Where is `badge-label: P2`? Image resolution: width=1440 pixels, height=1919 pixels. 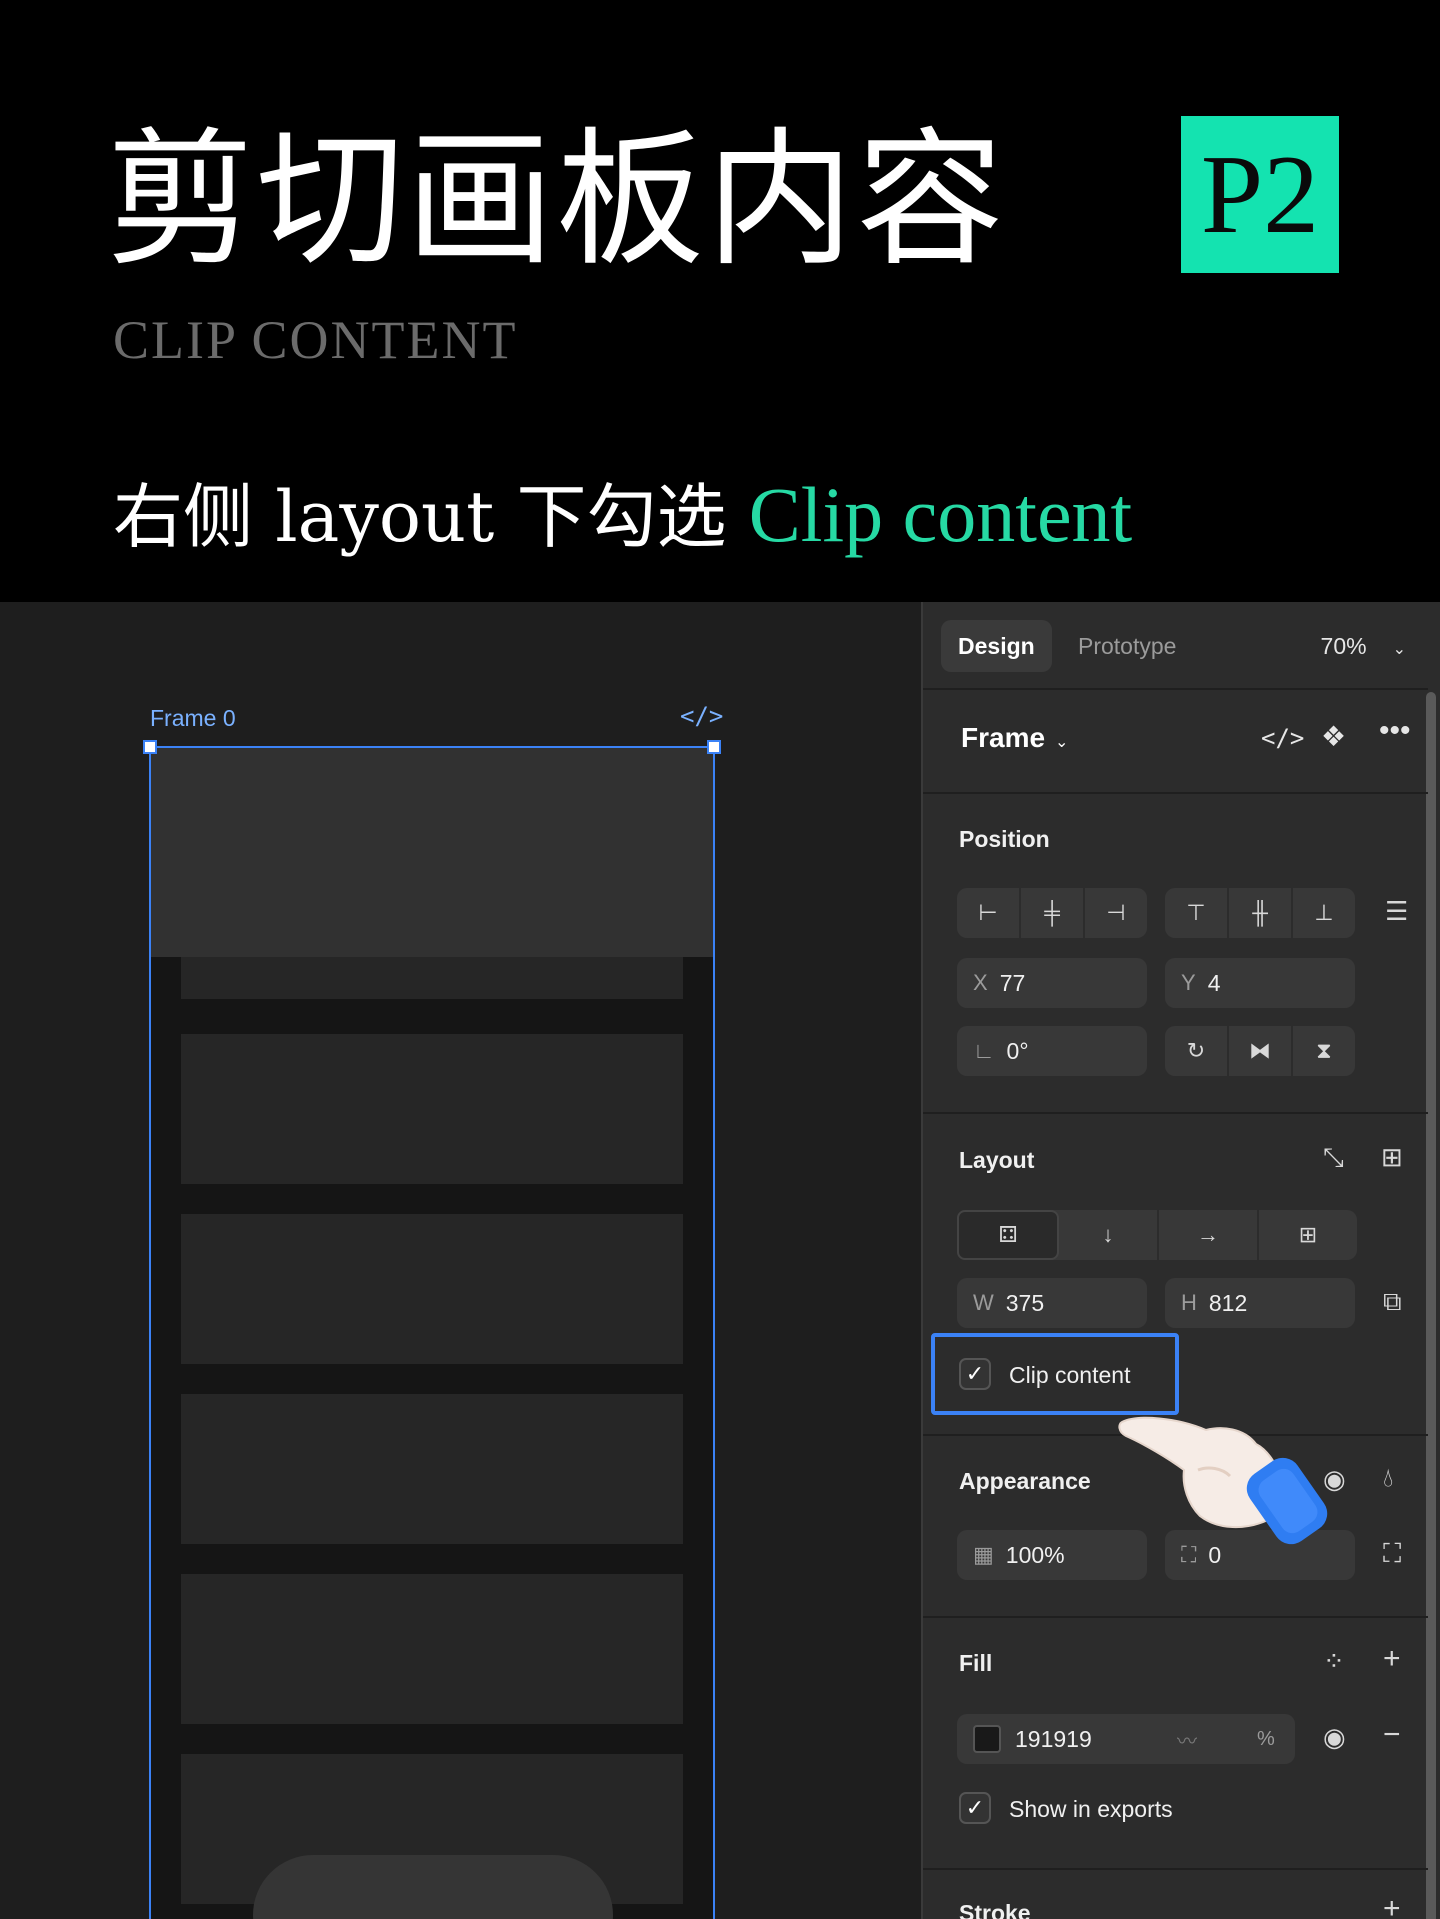
badge-label: P2 is located at coordinates (1260, 194).